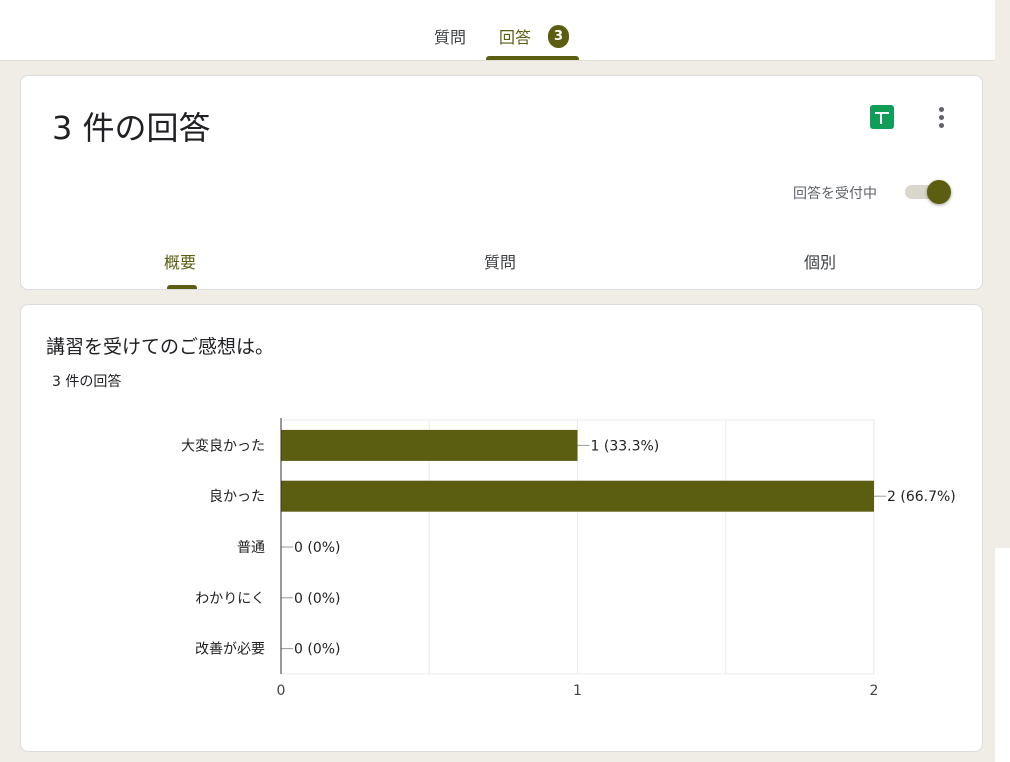 This screenshot has width=1010, height=762. What do you see at coordinates (180, 261) in the screenshot?
I see `tab-summary: 概要` at bounding box center [180, 261].